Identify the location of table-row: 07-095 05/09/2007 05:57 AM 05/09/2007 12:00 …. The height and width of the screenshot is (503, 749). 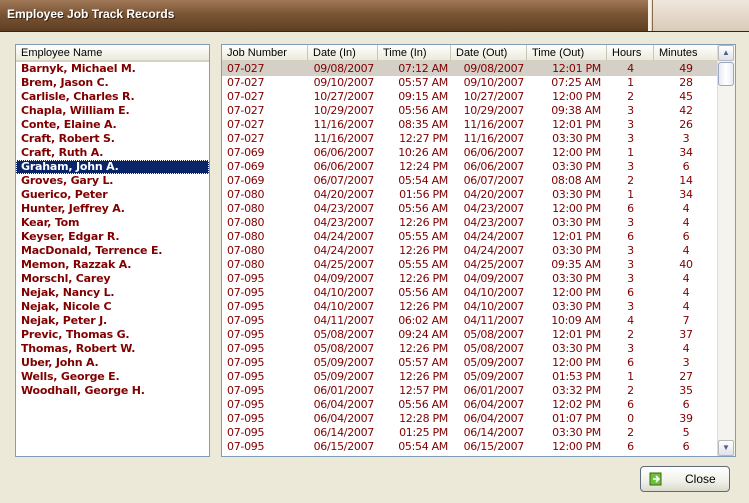
(470, 363).